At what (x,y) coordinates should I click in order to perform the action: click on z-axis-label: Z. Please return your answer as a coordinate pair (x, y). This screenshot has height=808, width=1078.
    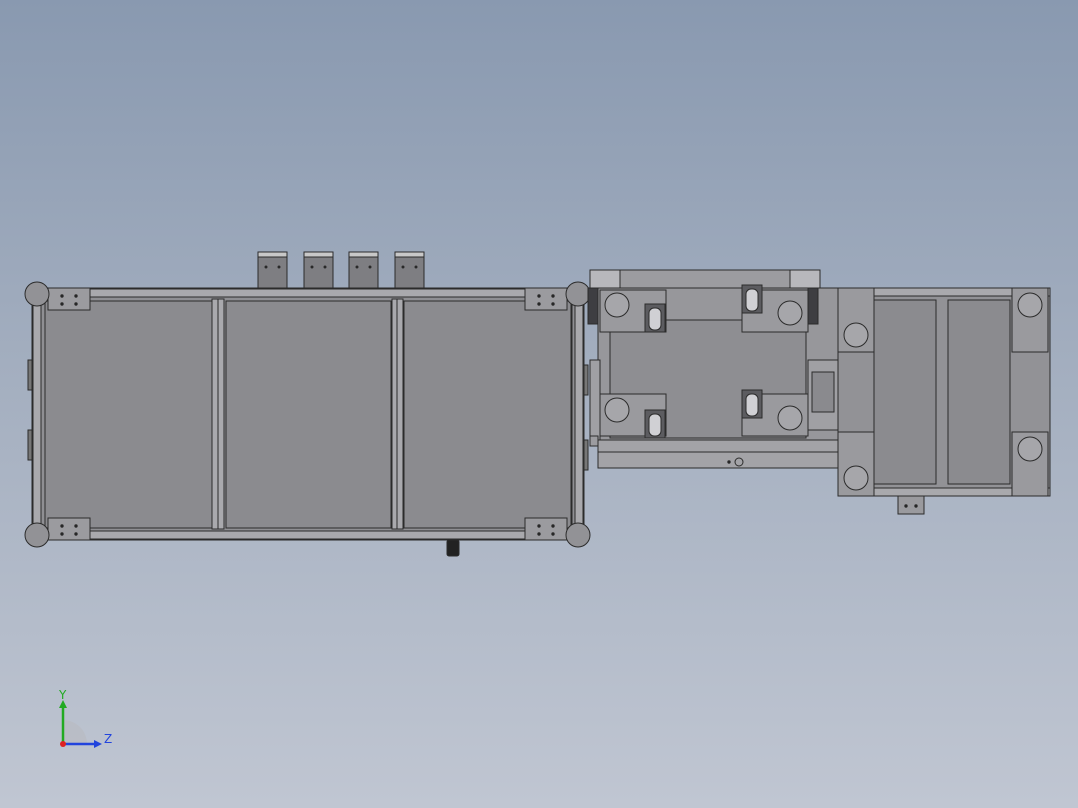
    Looking at the image, I should click on (108, 739).